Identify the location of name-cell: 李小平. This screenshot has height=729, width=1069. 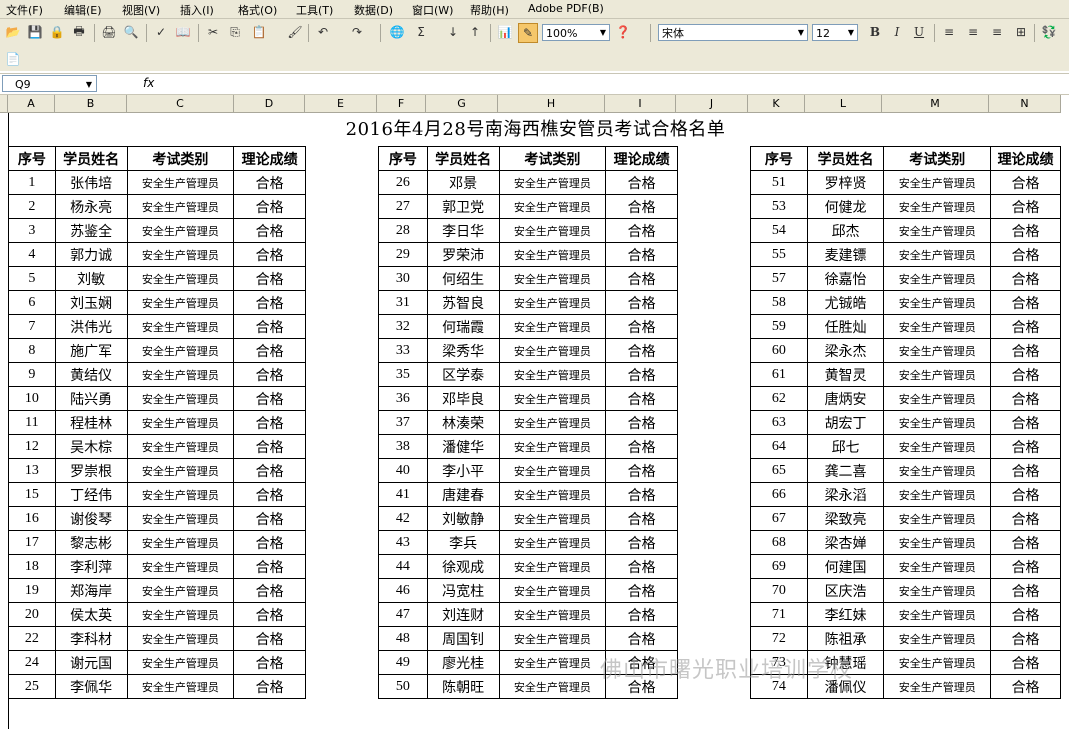
(463, 470).